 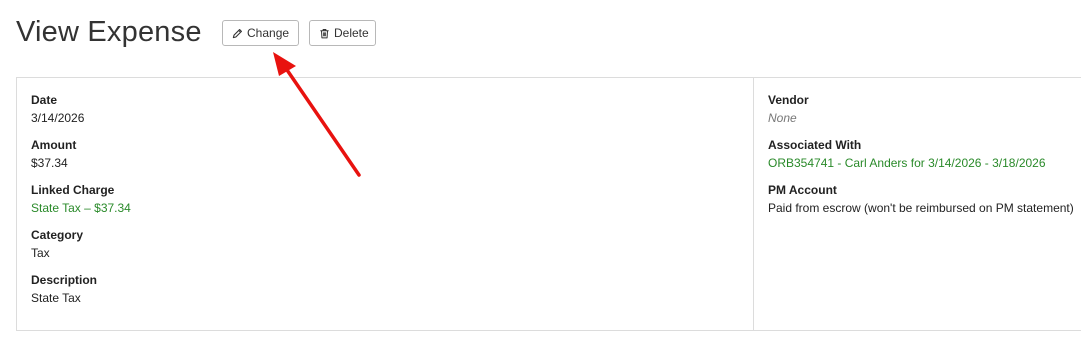 What do you see at coordinates (64, 280) in the screenshot?
I see `field-label: Description` at bounding box center [64, 280].